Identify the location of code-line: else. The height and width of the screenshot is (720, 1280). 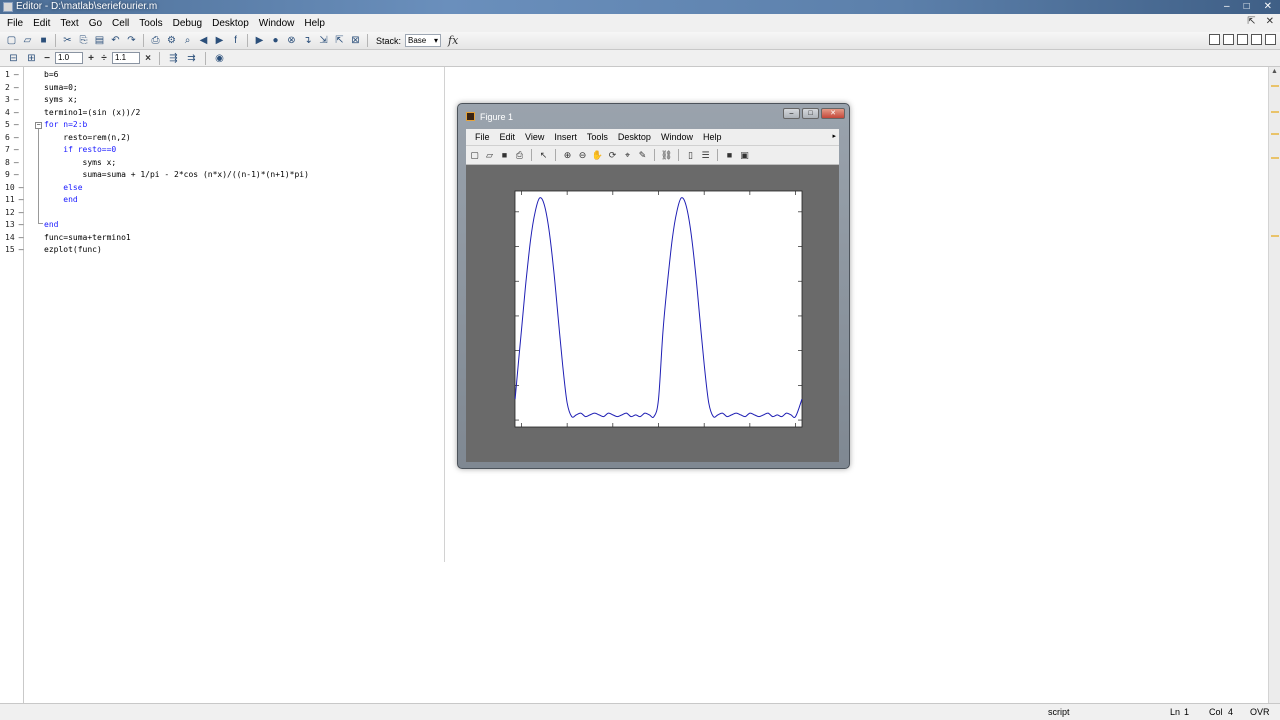
(63, 187).